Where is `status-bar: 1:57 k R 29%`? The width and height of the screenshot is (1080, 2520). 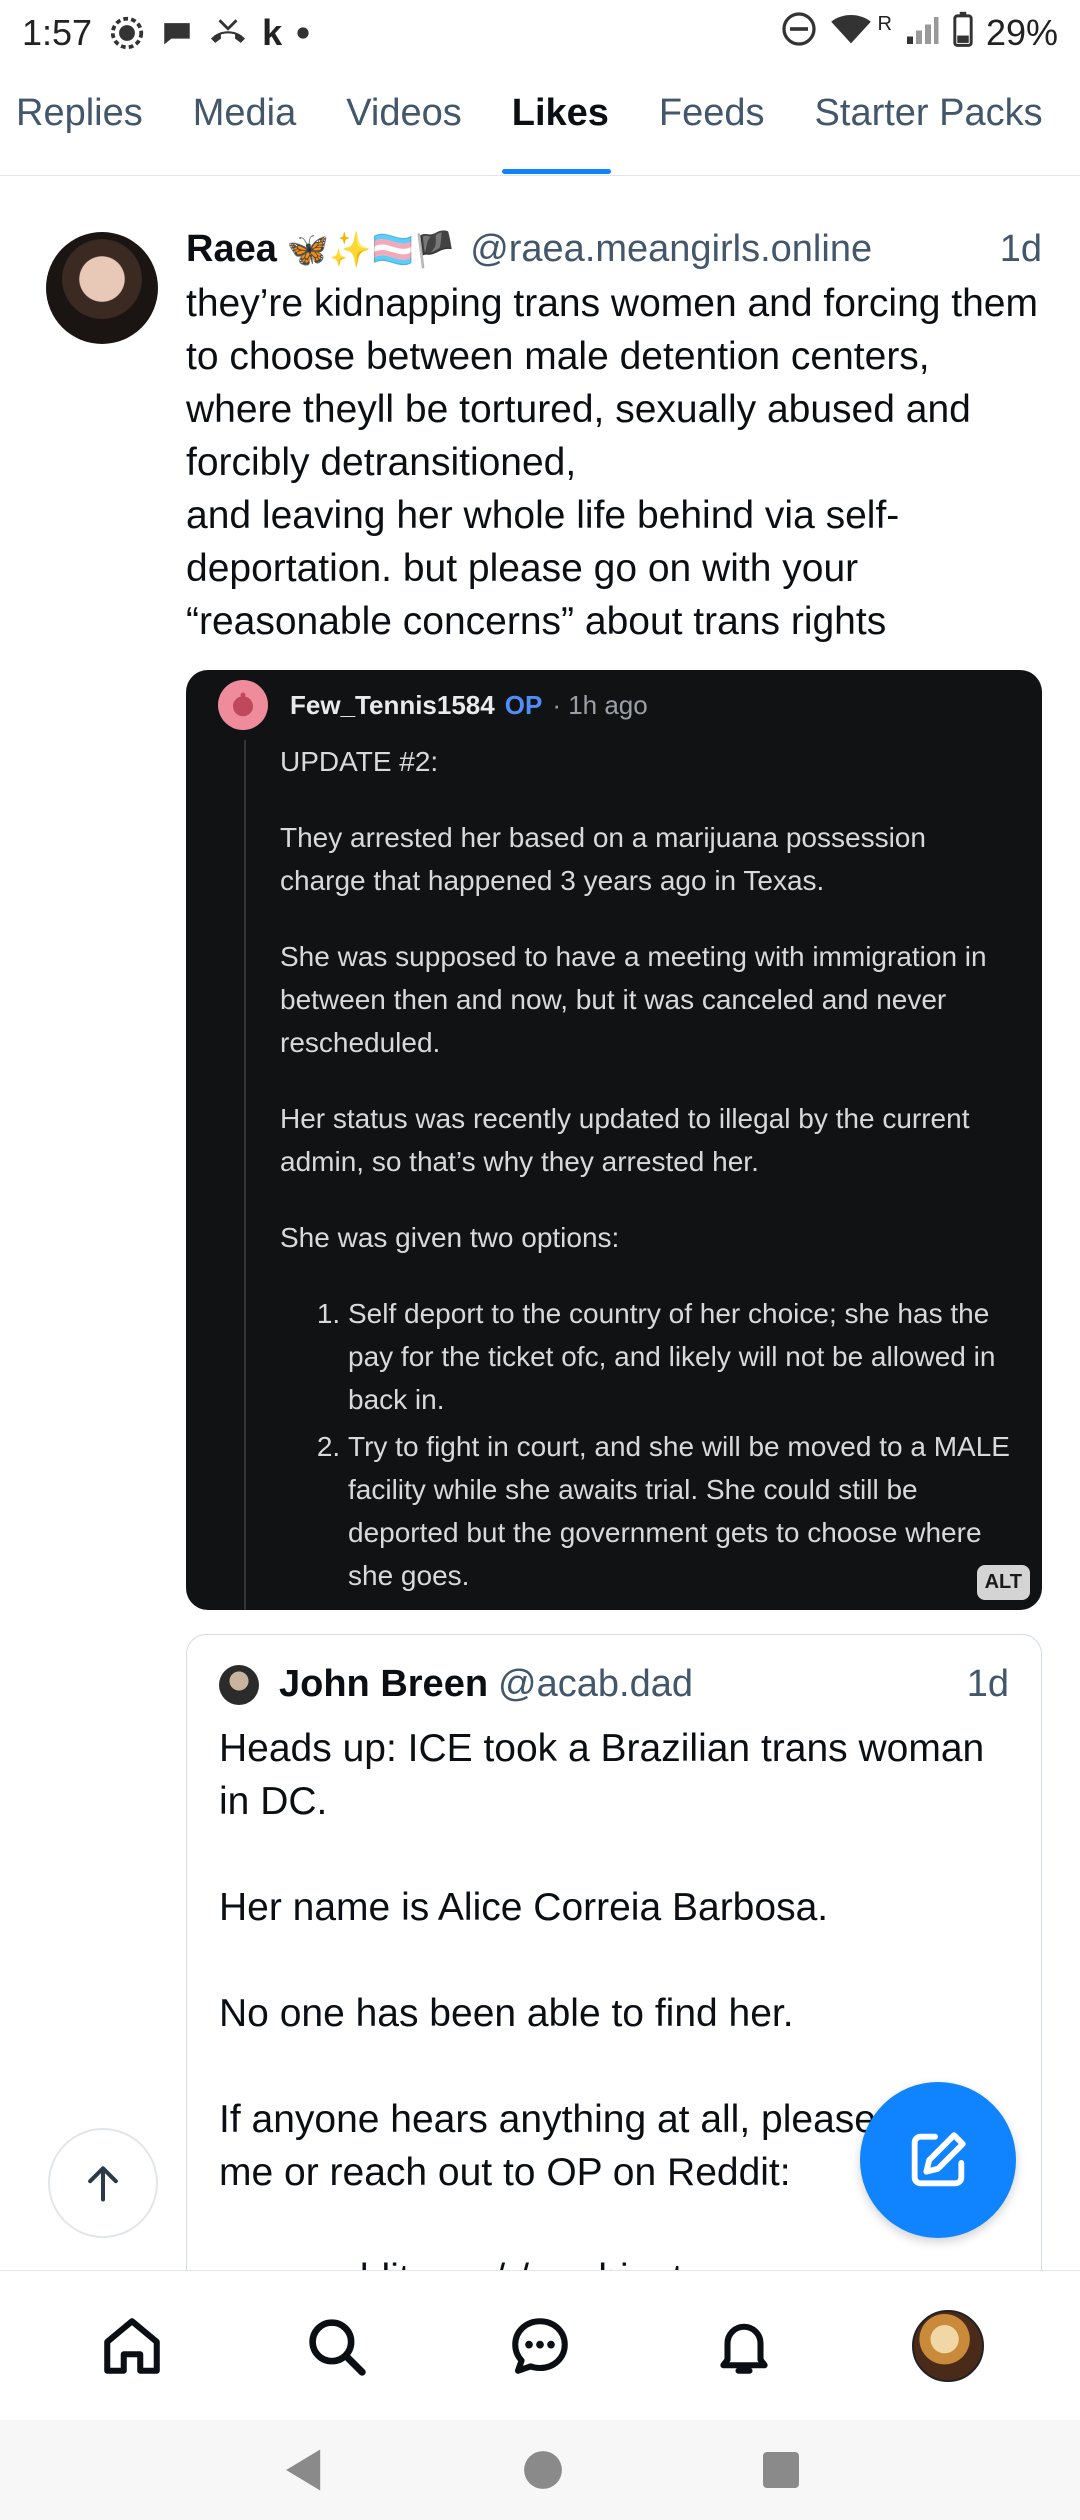 status-bar: 1:57 k R 29% is located at coordinates (540, 33).